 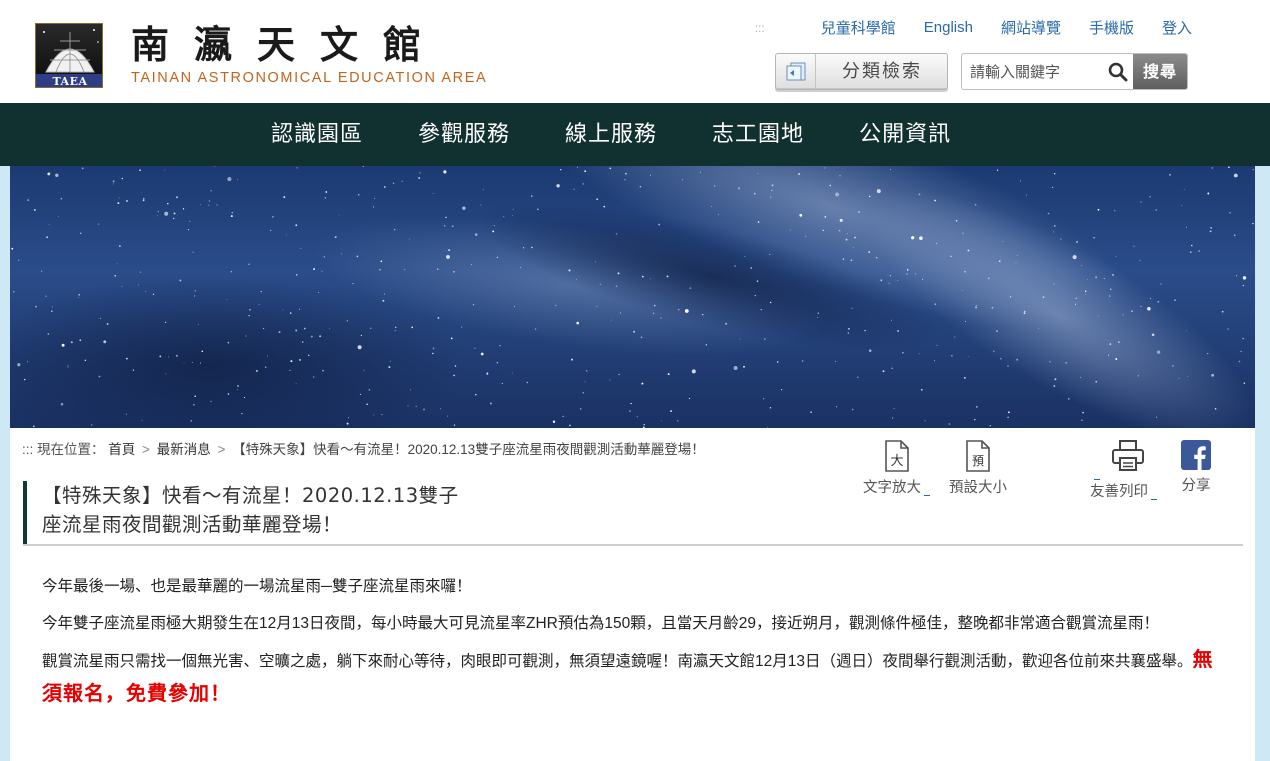 What do you see at coordinates (317, 134) in the screenshot?
I see `nav-item-about: 認識園區` at bounding box center [317, 134].